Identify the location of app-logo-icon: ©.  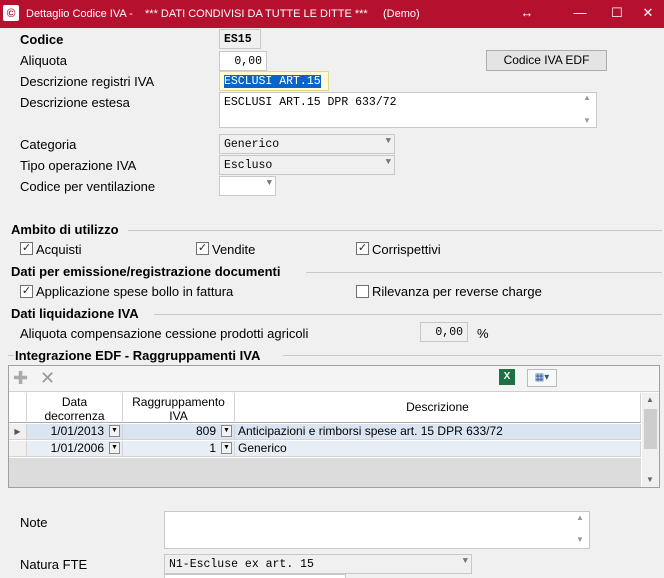
(11, 13).